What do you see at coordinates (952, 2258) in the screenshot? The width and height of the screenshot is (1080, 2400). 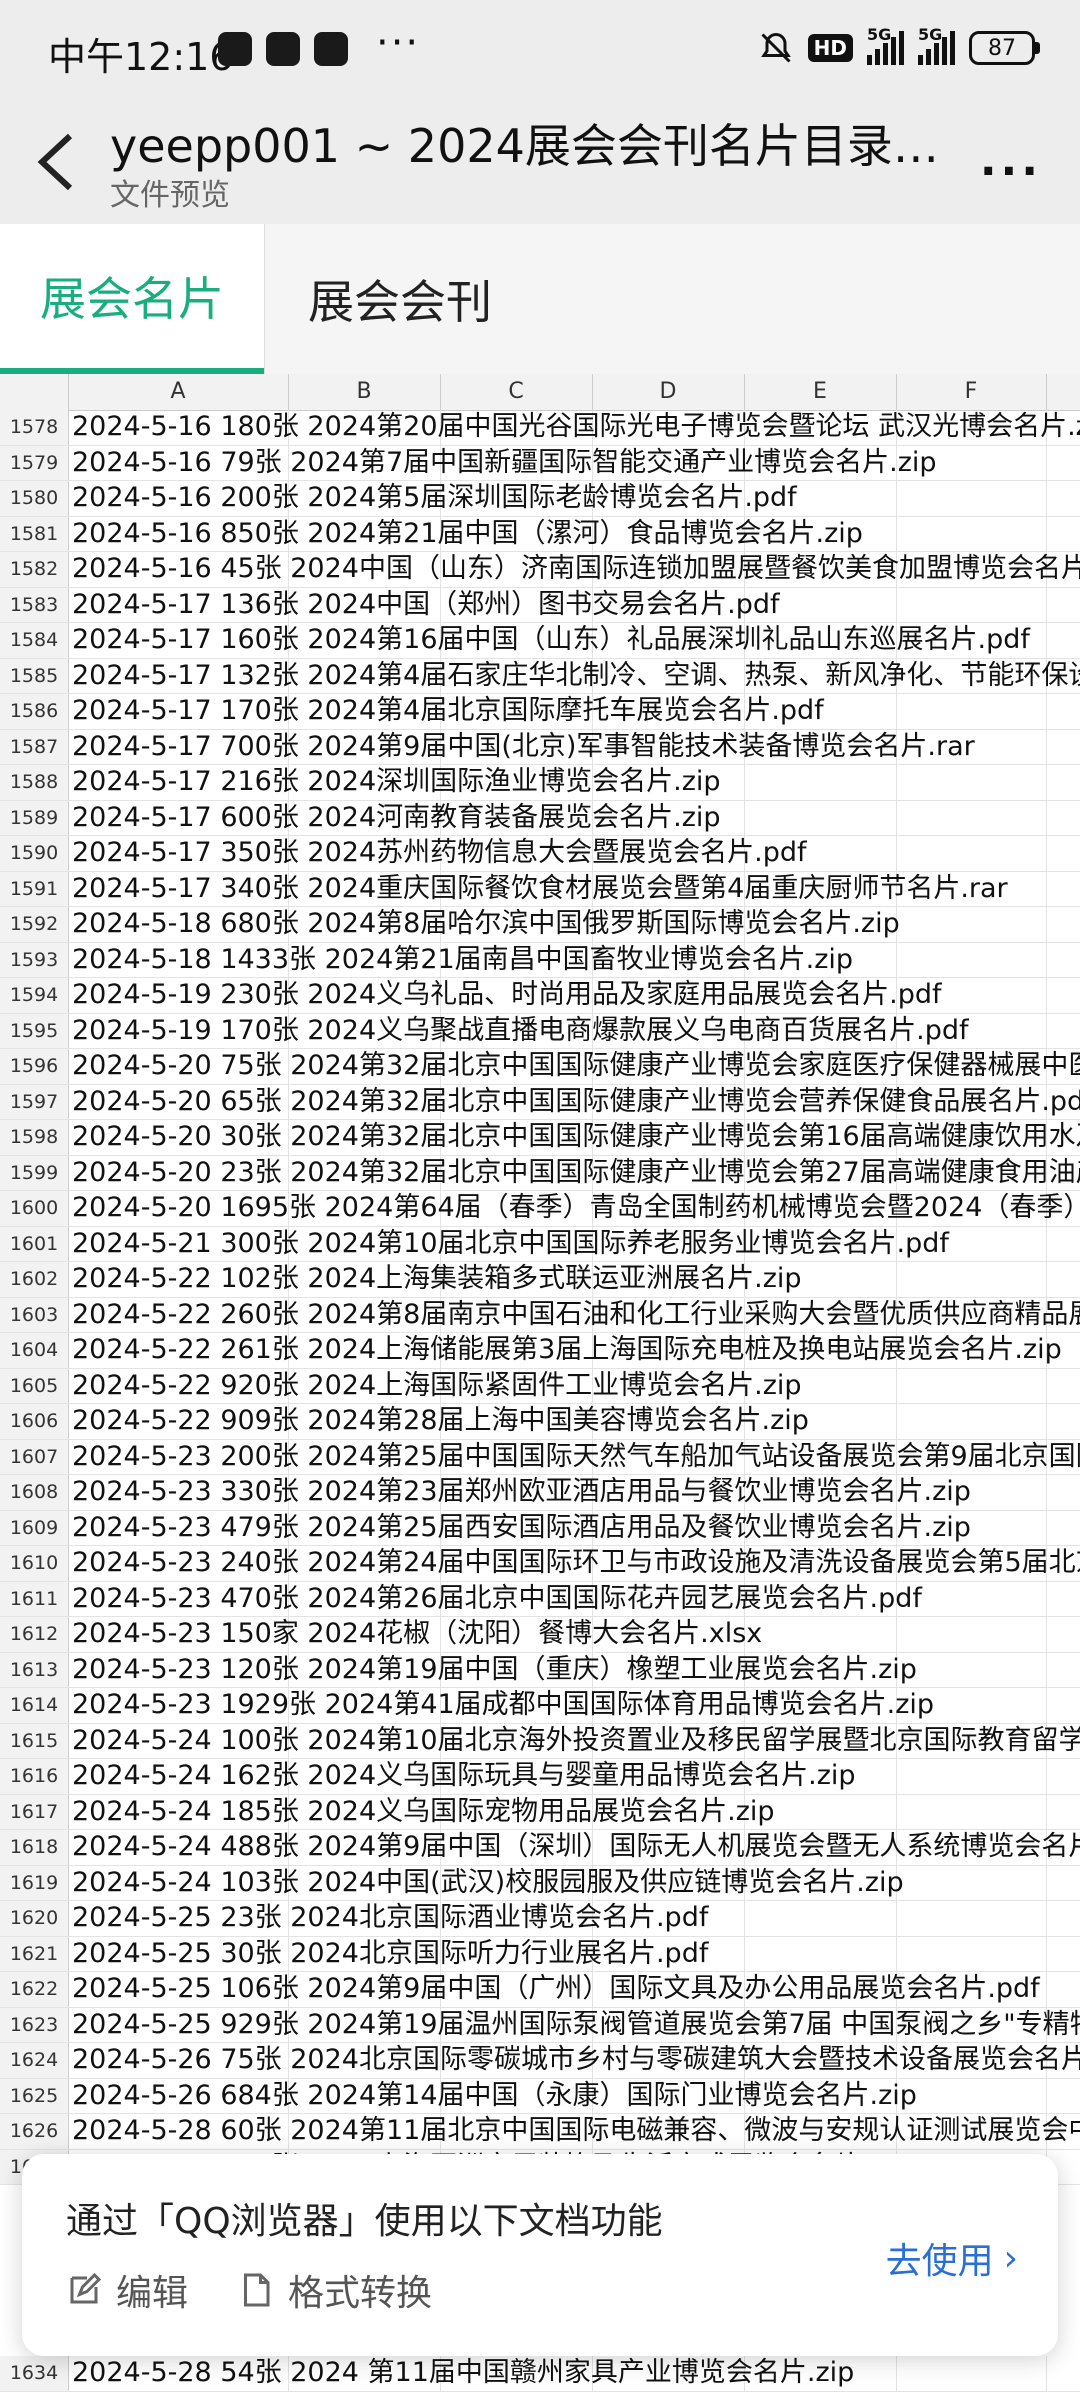 I see `go-use-button: 去使用 ›` at bounding box center [952, 2258].